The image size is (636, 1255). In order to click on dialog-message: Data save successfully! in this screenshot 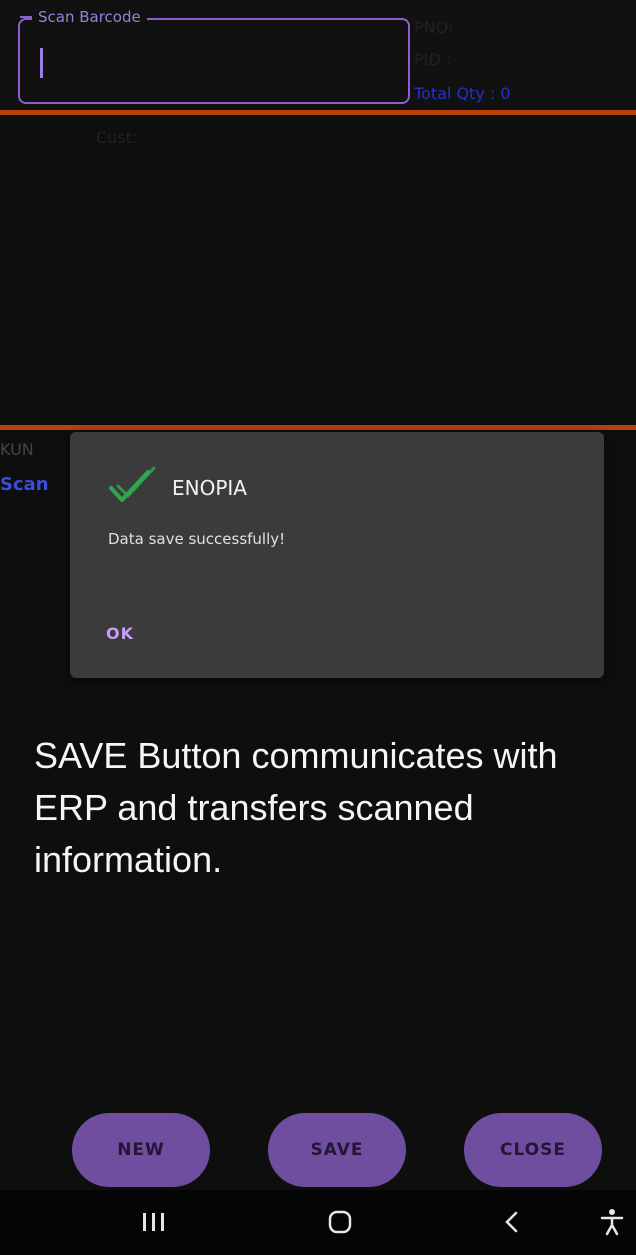, I will do `click(197, 539)`.